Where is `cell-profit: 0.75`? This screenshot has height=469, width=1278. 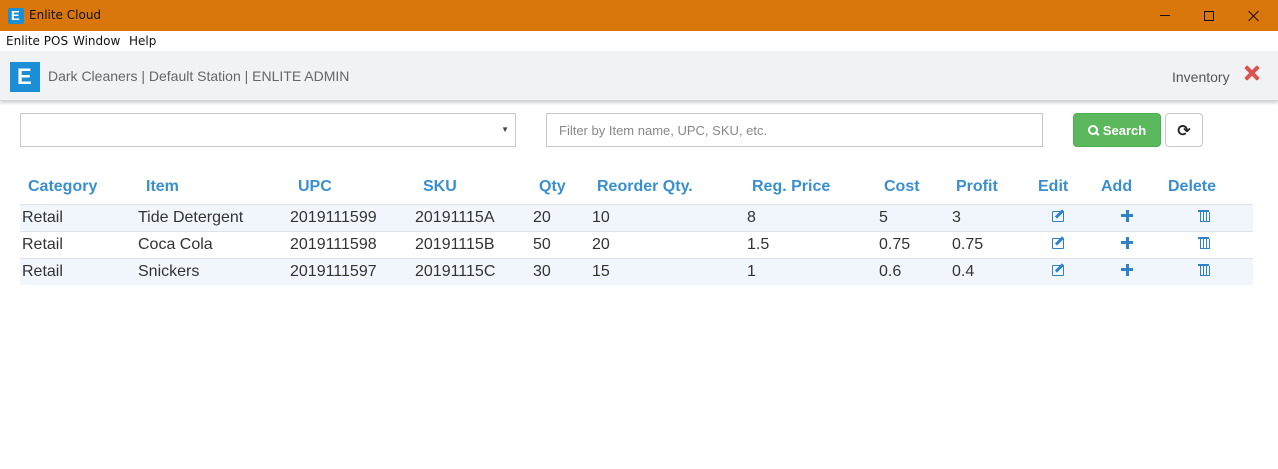
cell-profit: 0.75 is located at coordinates (994, 244).